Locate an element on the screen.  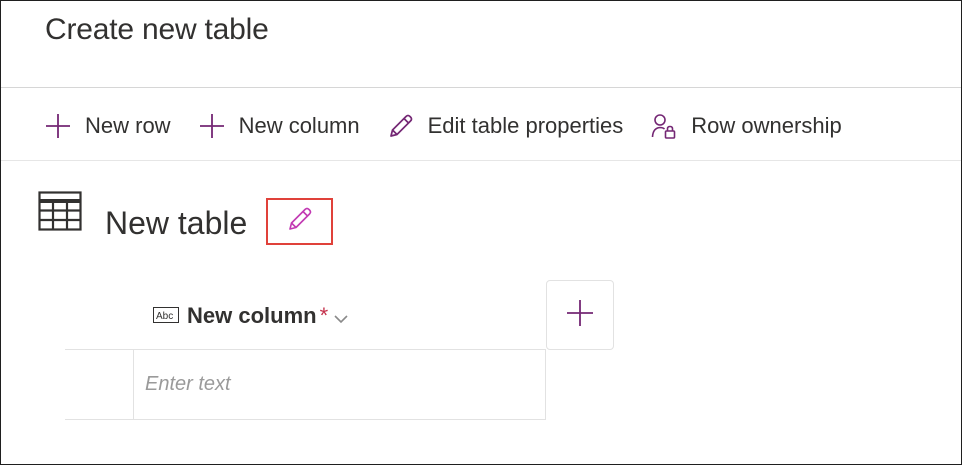
required-marker: * is located at coordinates (324, 315).